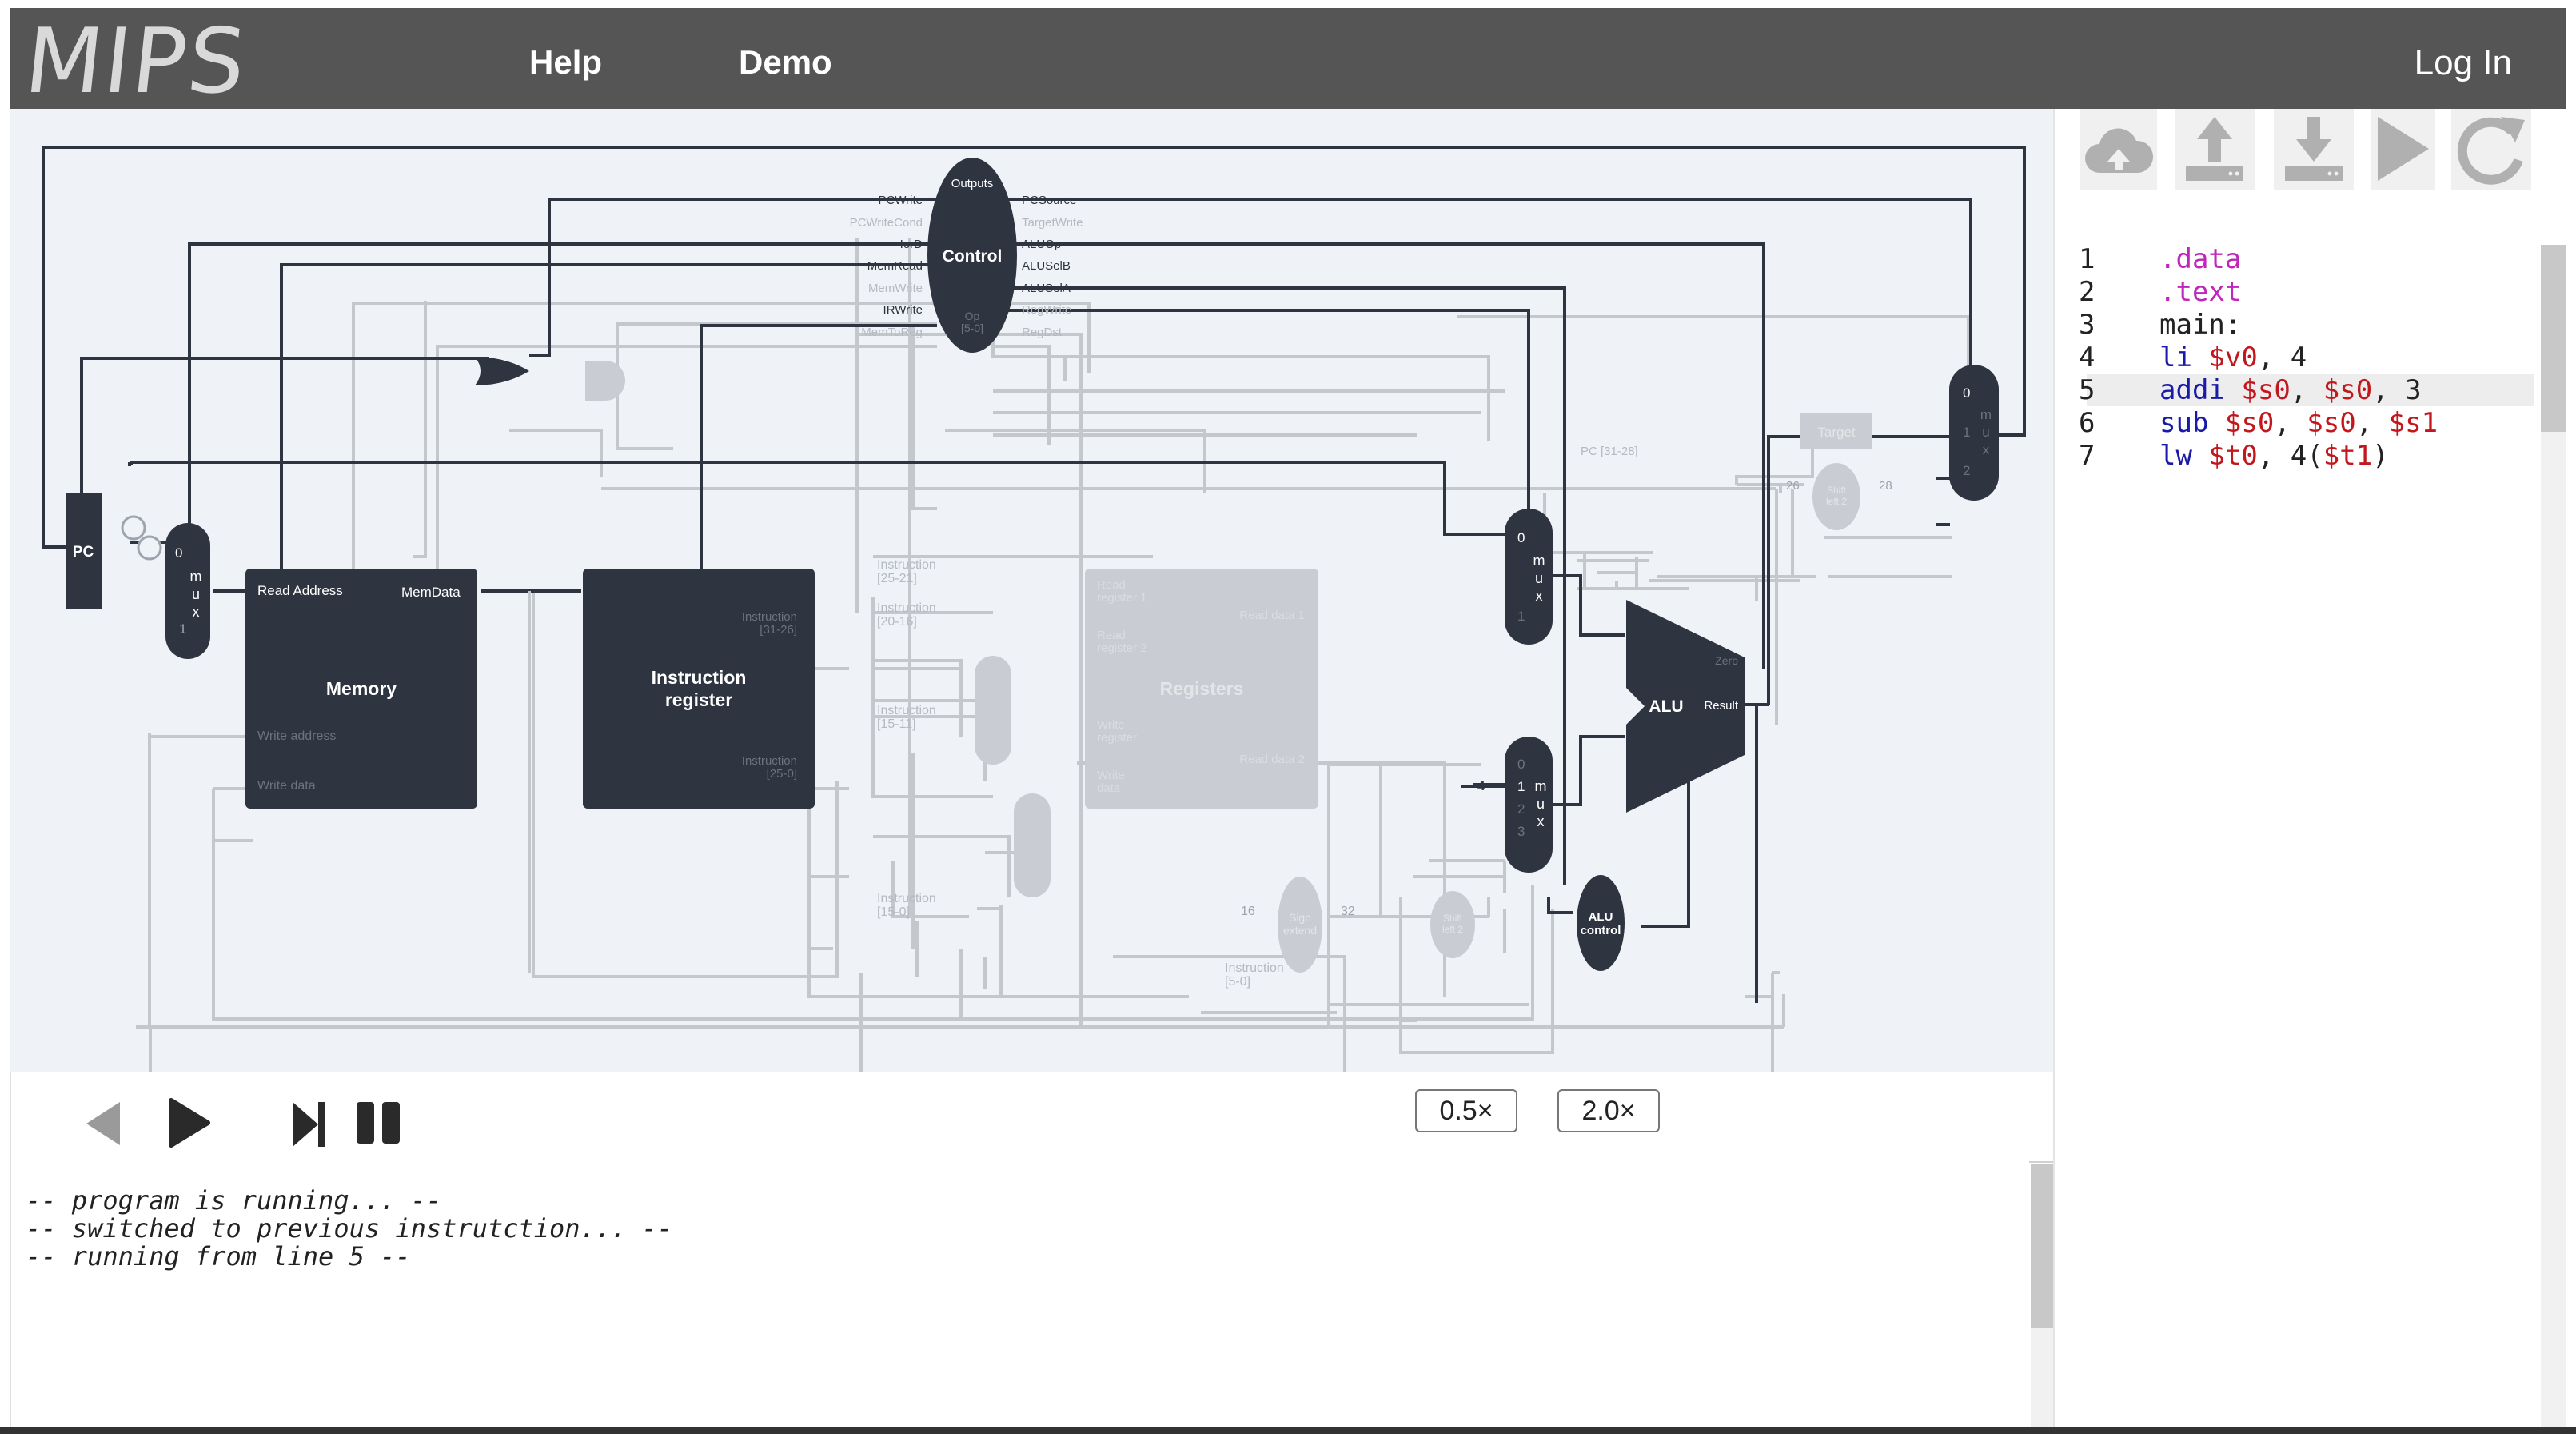  What do you see at coordinates (896, 724) in the screenshot?
I see `field-label: [15-11]` at bounding box center [896, 724].